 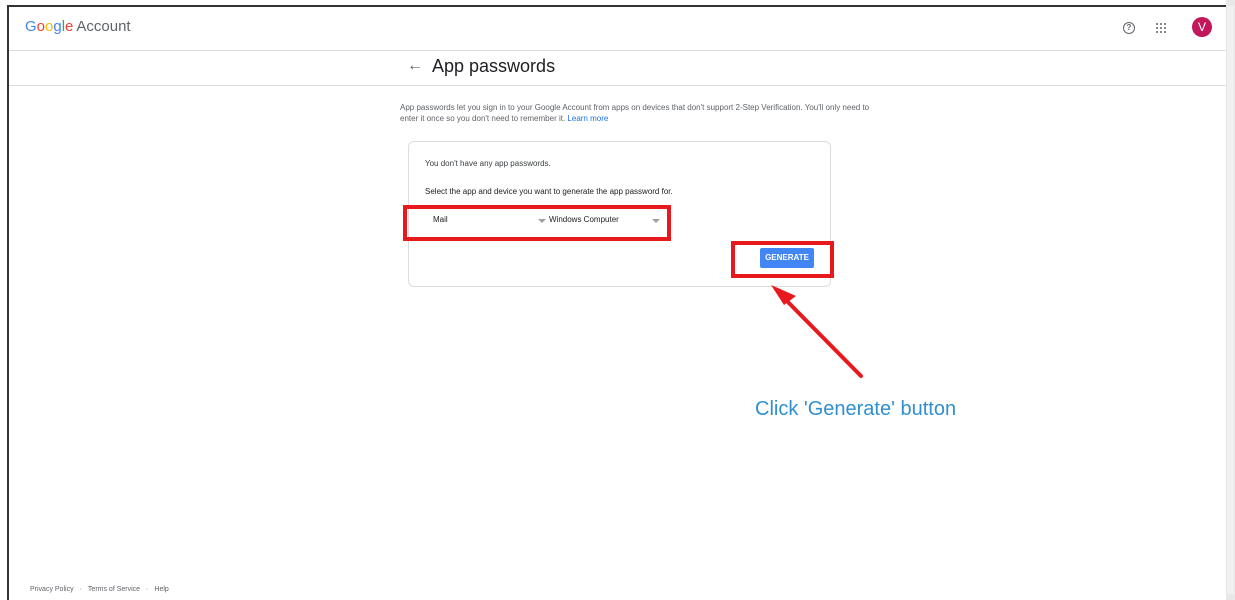 What do you see at coordinates (1202, 27) in the screenshot?
I see `avatar: V` at bounding box center [1202, 27].